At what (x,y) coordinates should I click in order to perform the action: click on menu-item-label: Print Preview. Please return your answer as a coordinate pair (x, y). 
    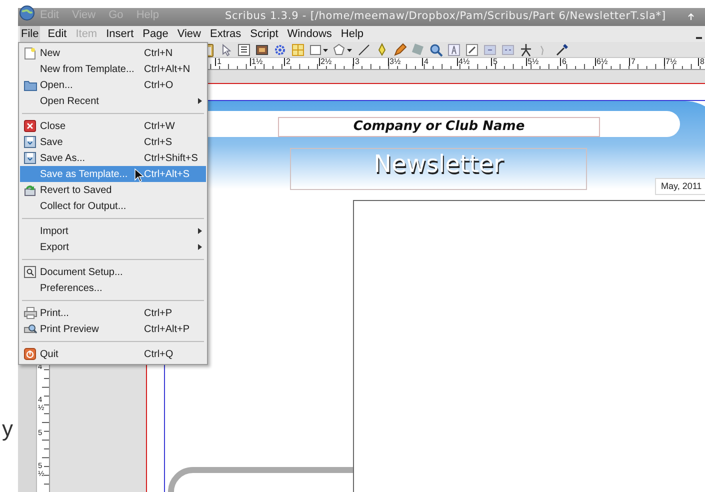
    Looking at the image, I should click on (69, 329).